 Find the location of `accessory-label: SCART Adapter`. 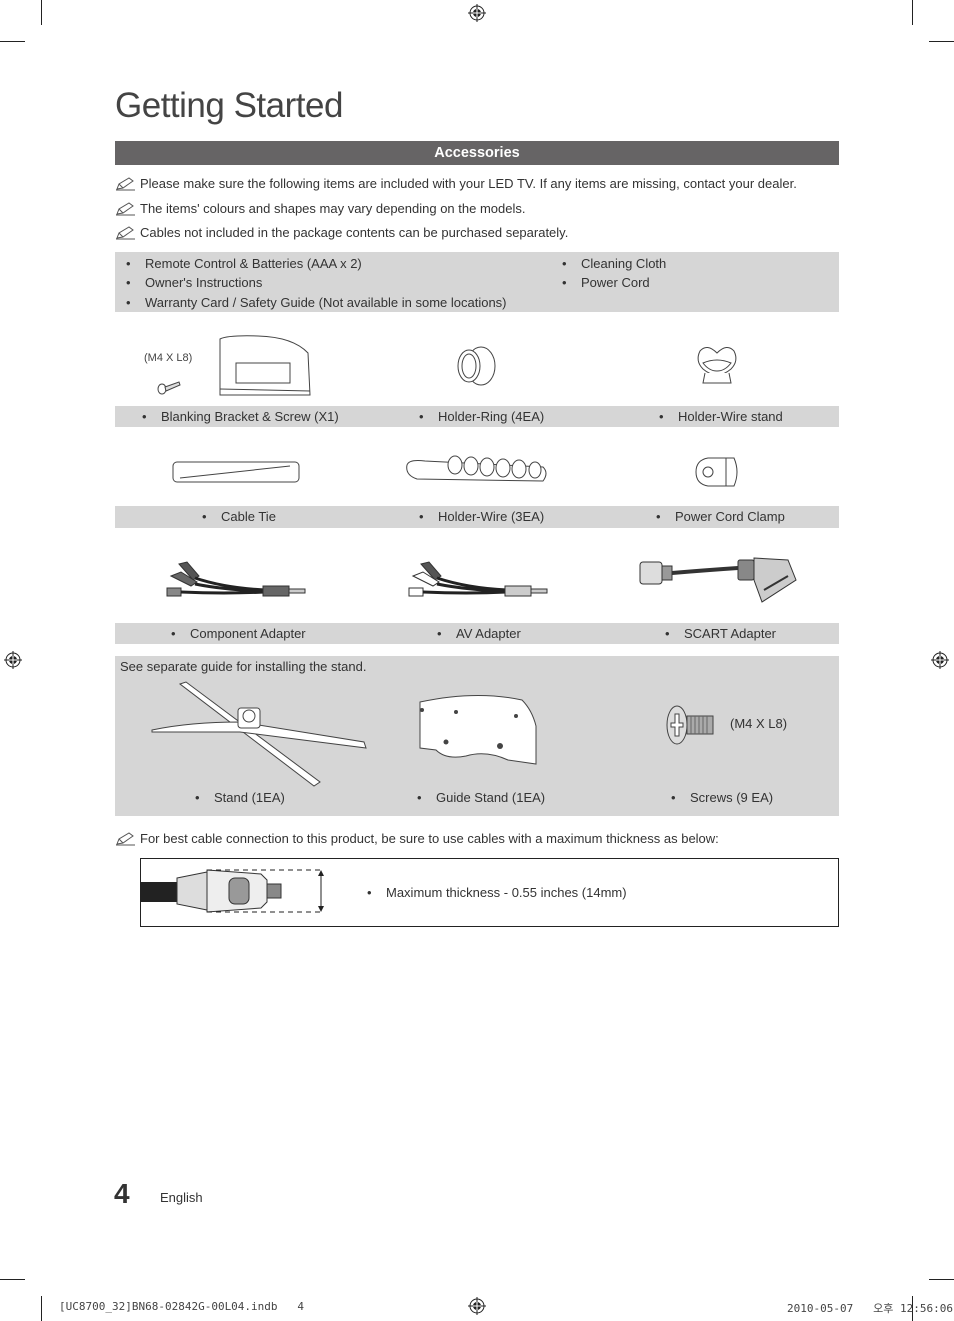

accessory-label: SCART Adapter is located at coordinates (720, 633).